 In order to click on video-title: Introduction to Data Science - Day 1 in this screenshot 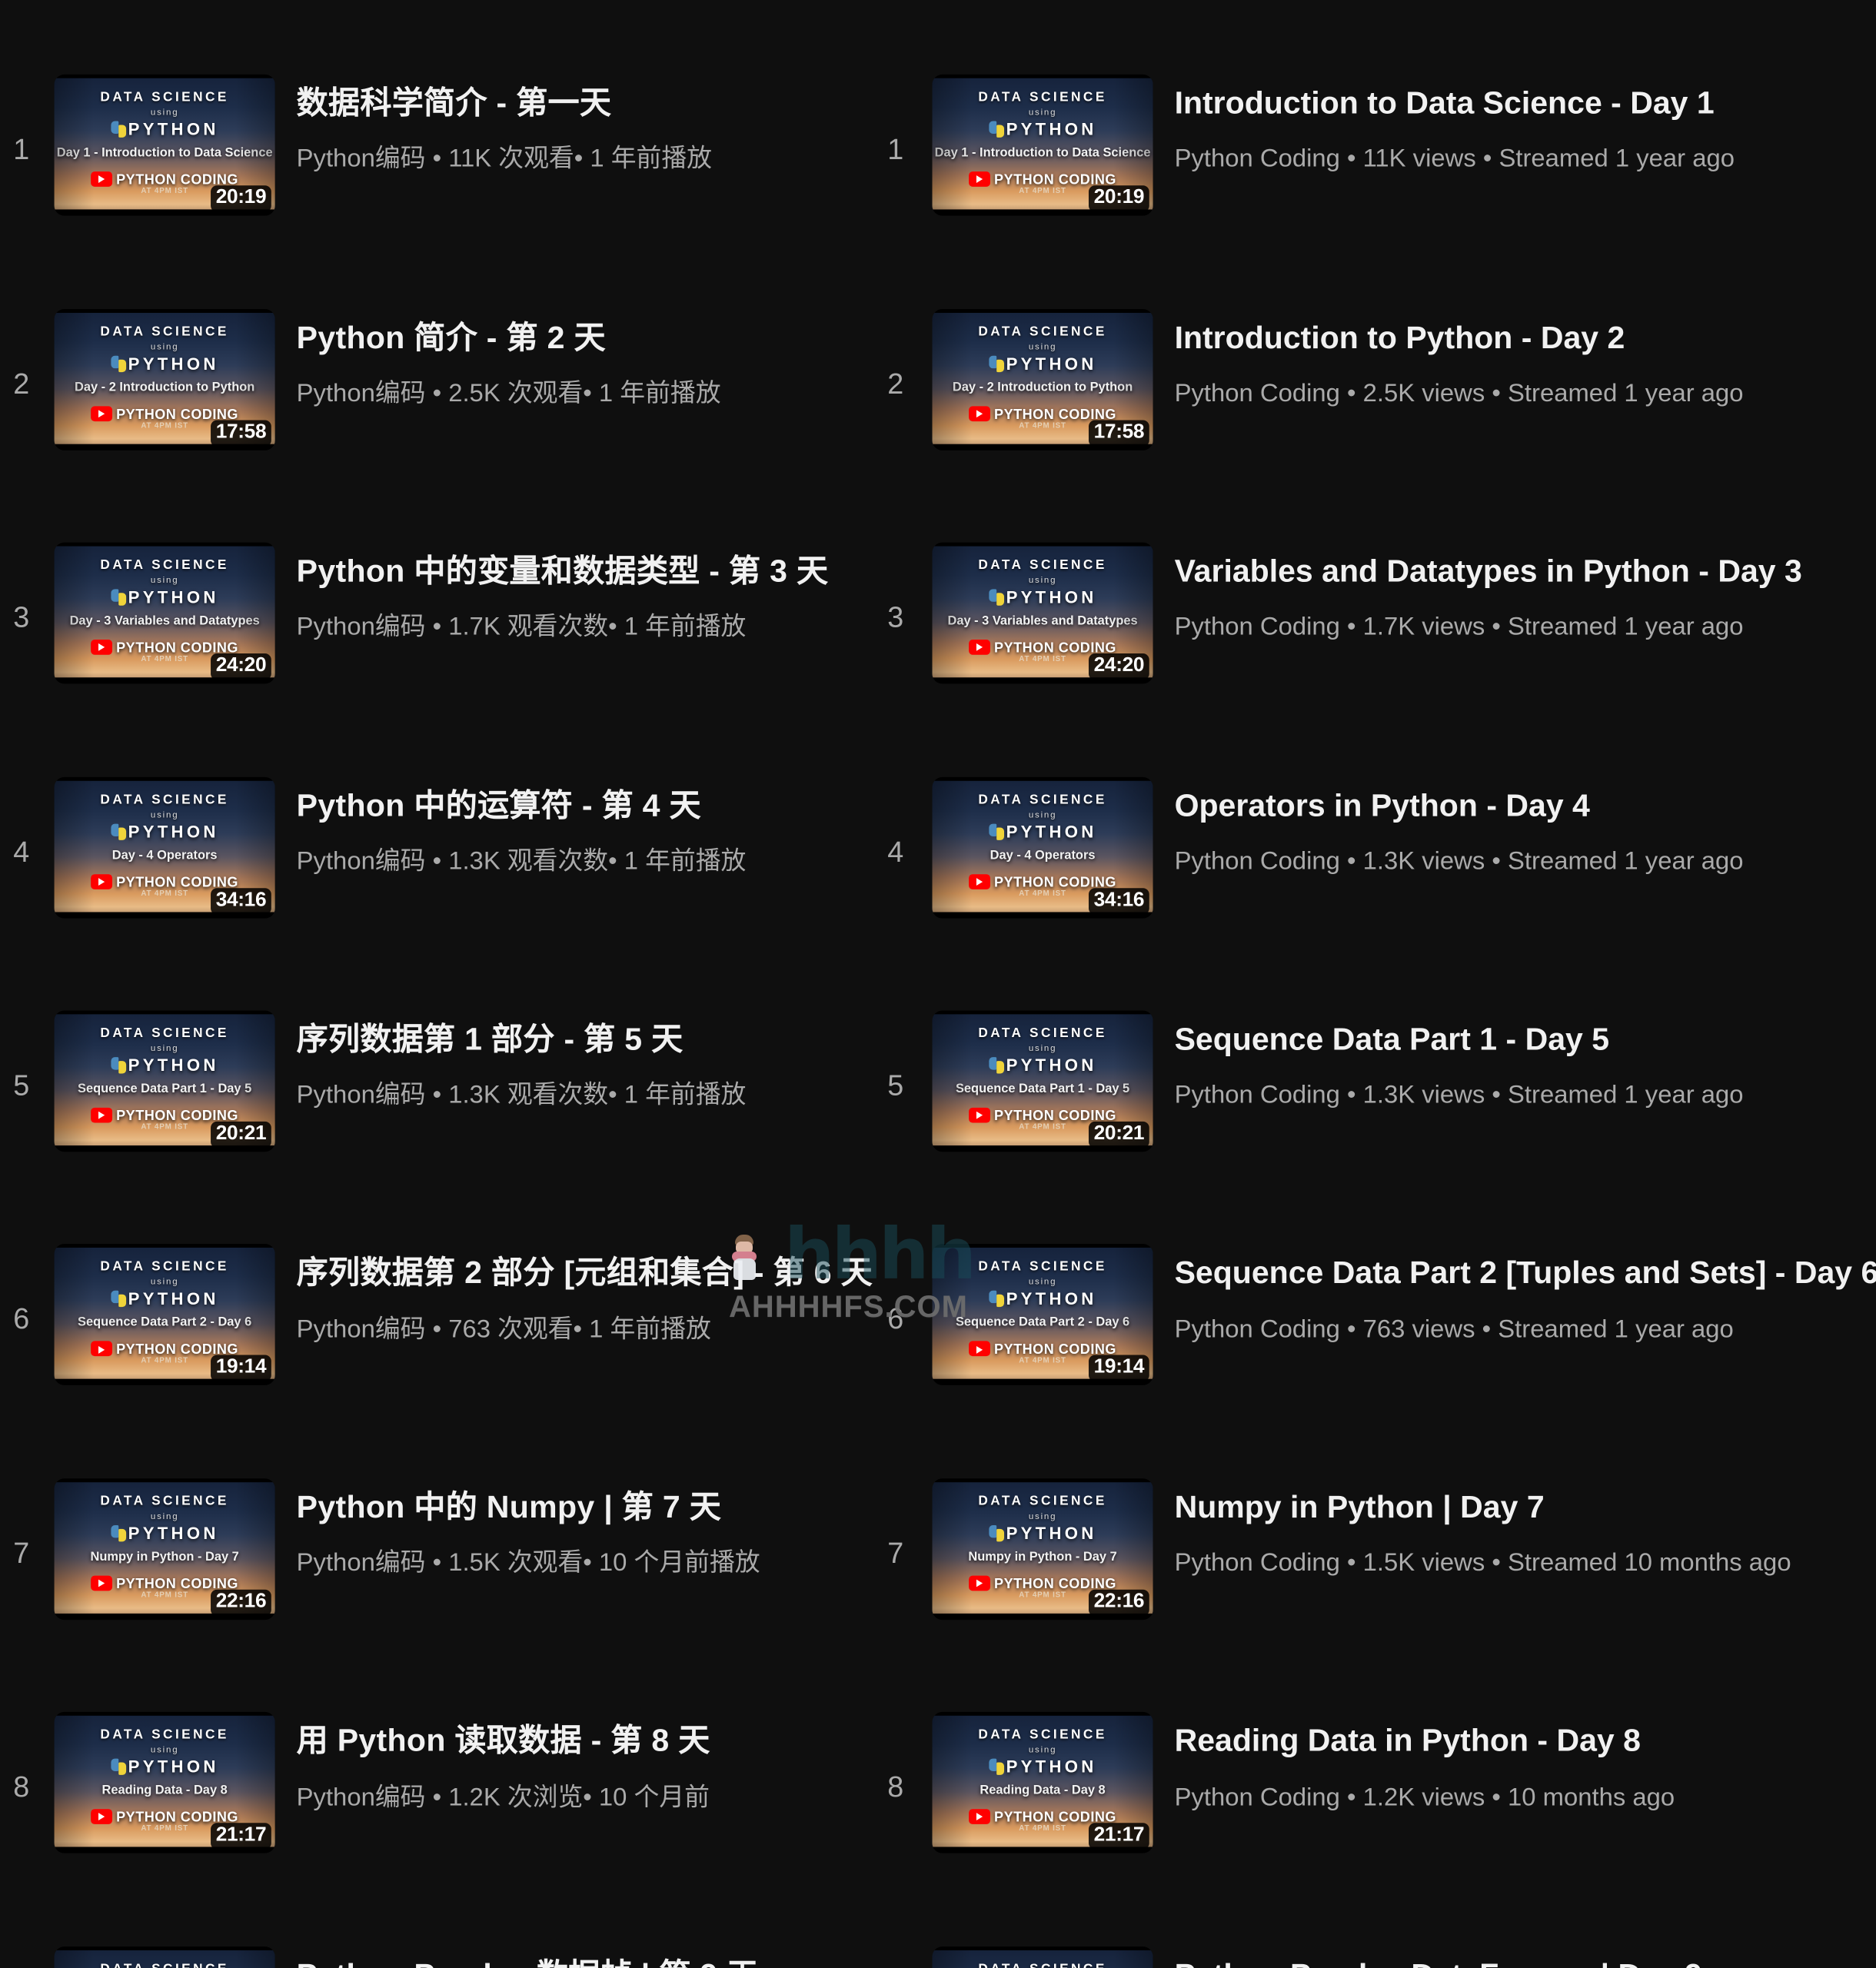, I will do `click(1525, 105)`.